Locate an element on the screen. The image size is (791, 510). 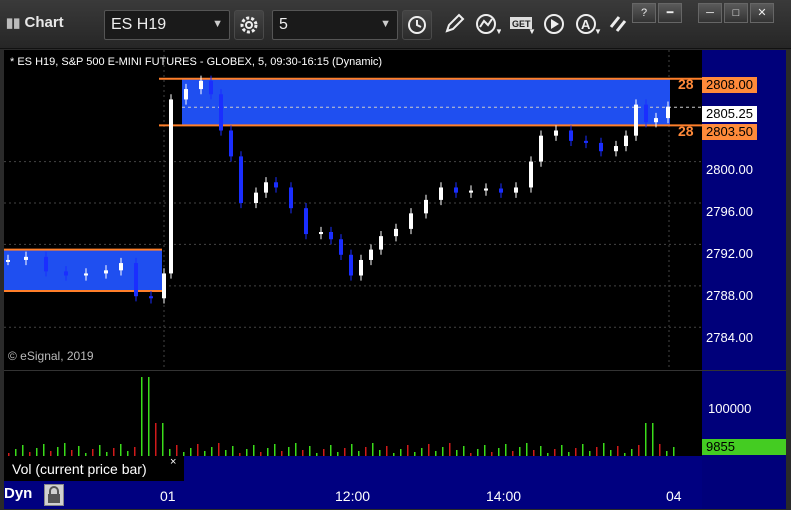
pencil-icon is located at coordinates (455, 23).